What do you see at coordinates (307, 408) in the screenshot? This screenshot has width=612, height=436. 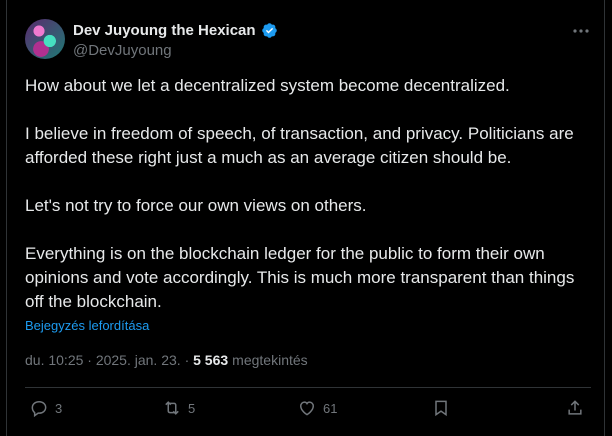 I see `heart-icon` at bounding box center [307, 408].